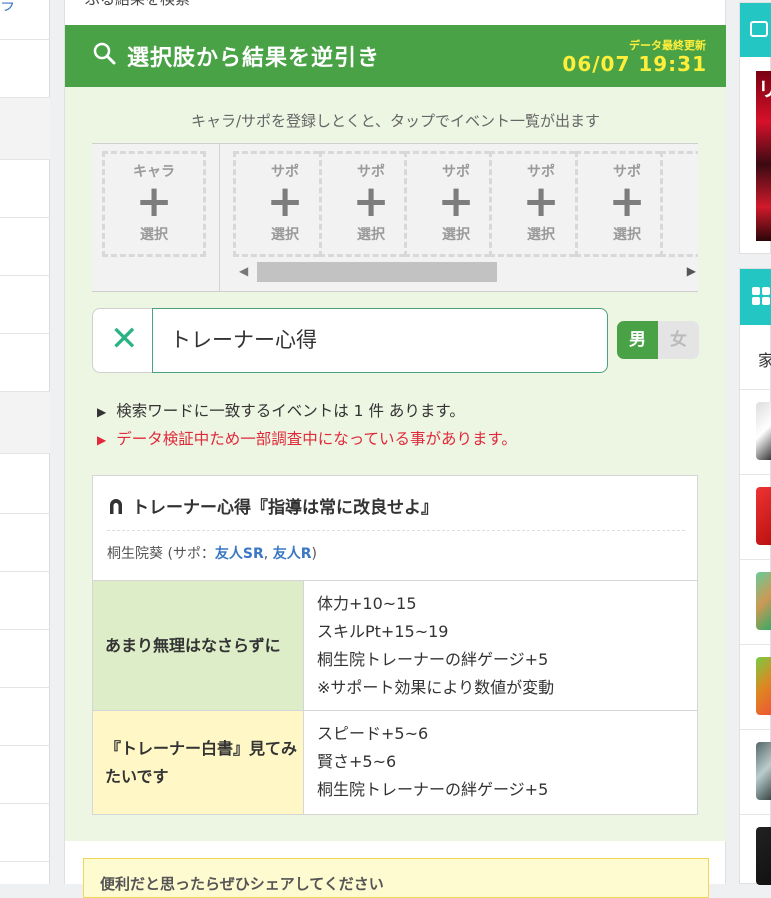  What do you see at coordinates (678, 340) in the screenshot?
I see `gender-female-option: 女` at bounding box center [678, 340].